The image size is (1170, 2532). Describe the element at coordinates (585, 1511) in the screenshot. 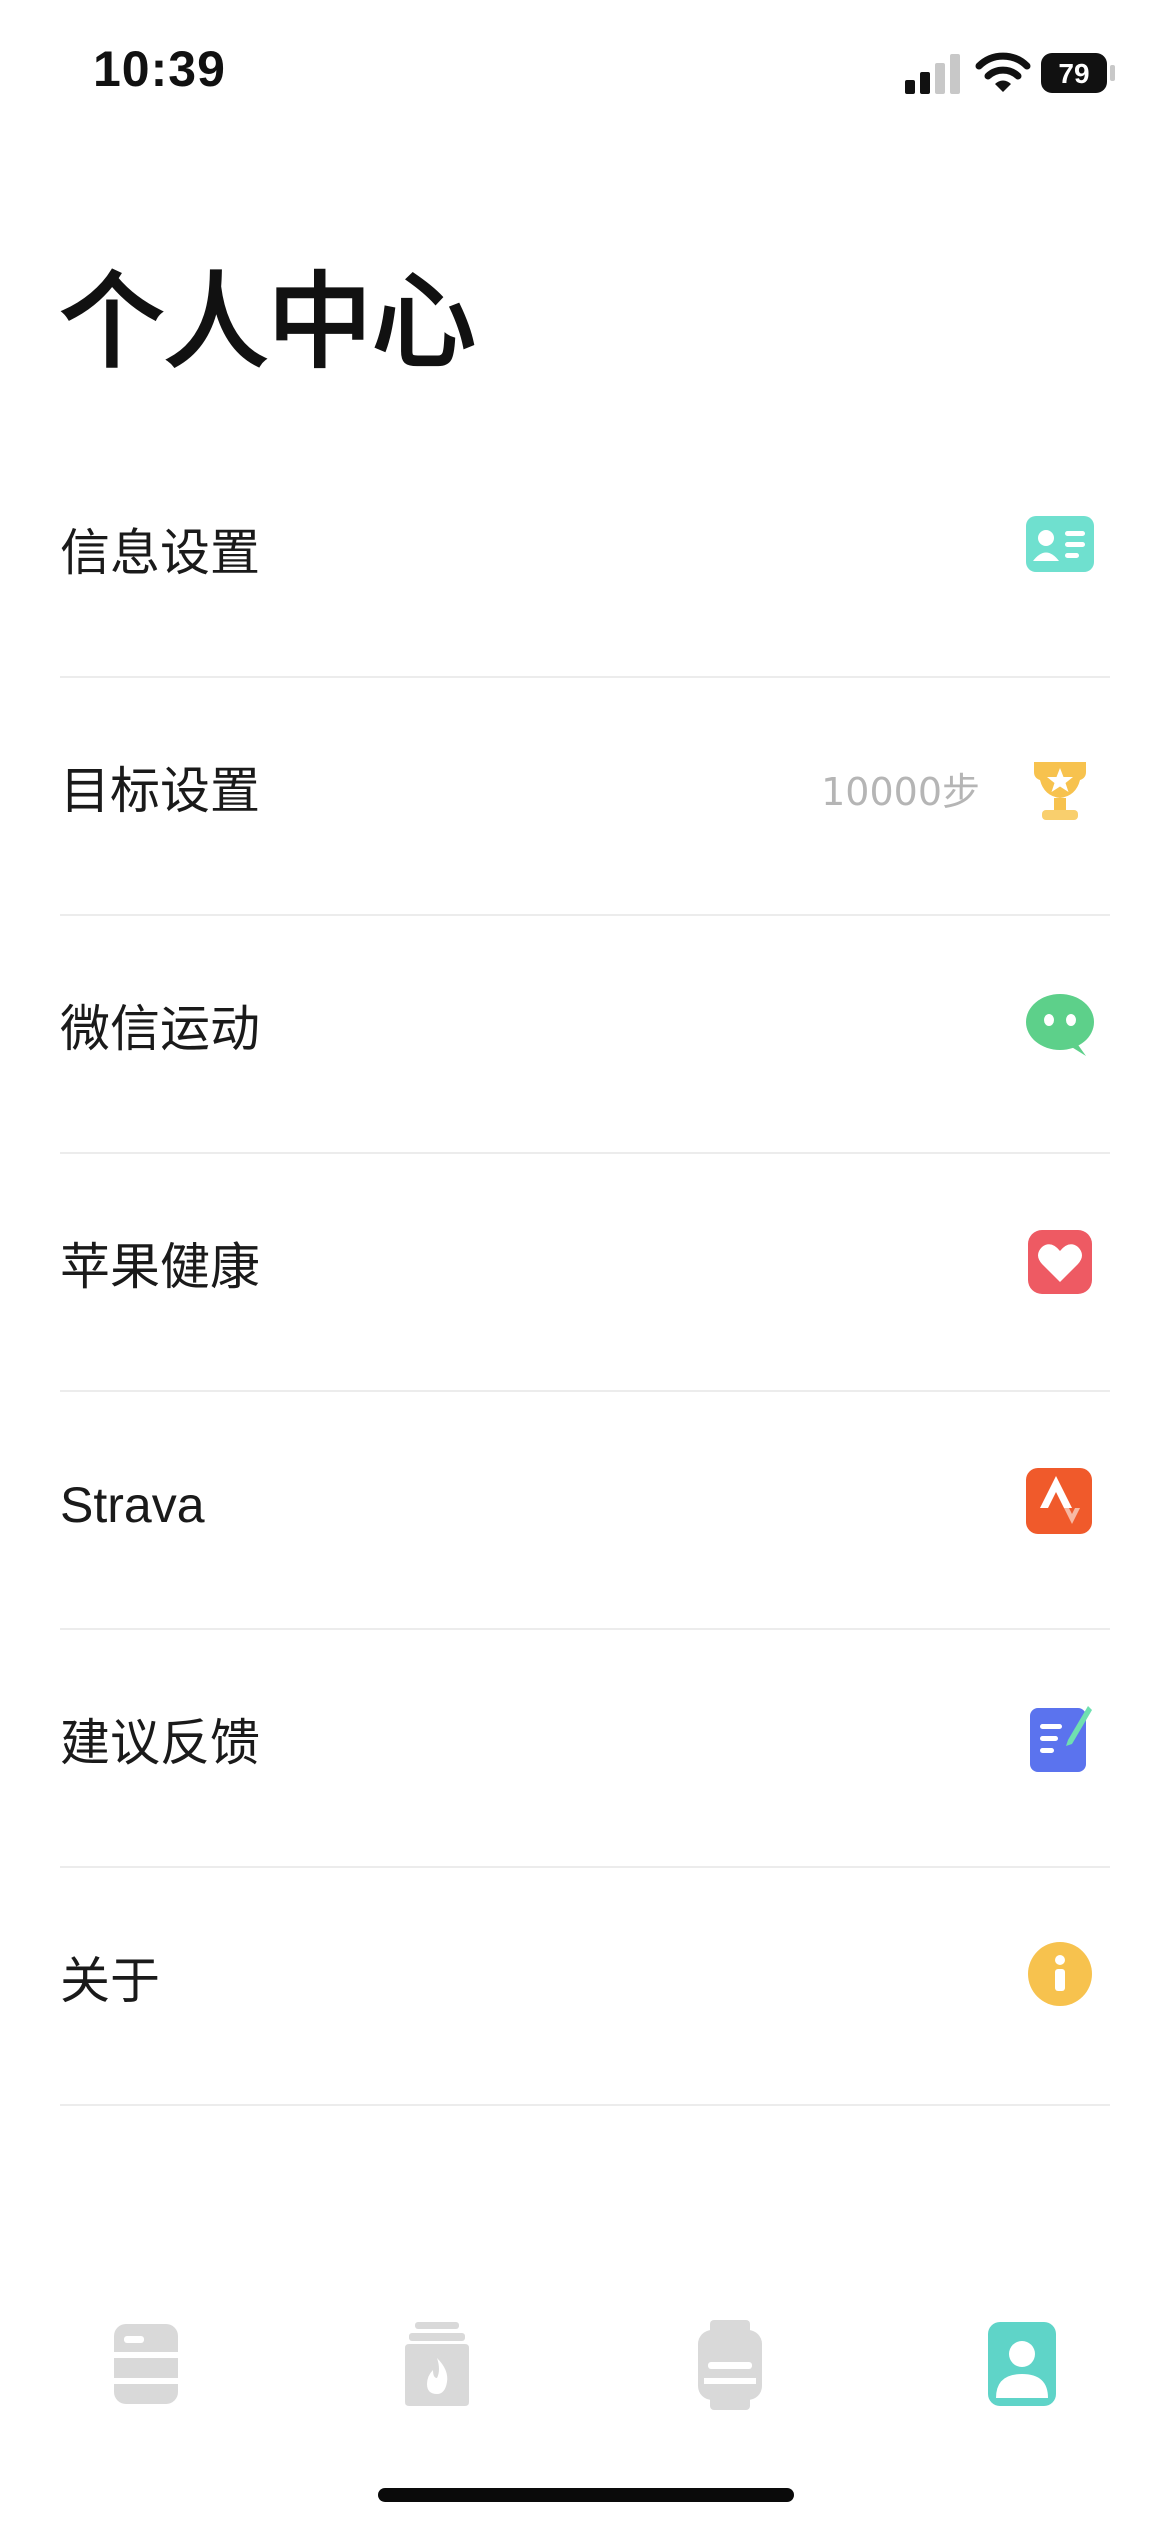

I see `menu-item-strava: Strava` at that location.